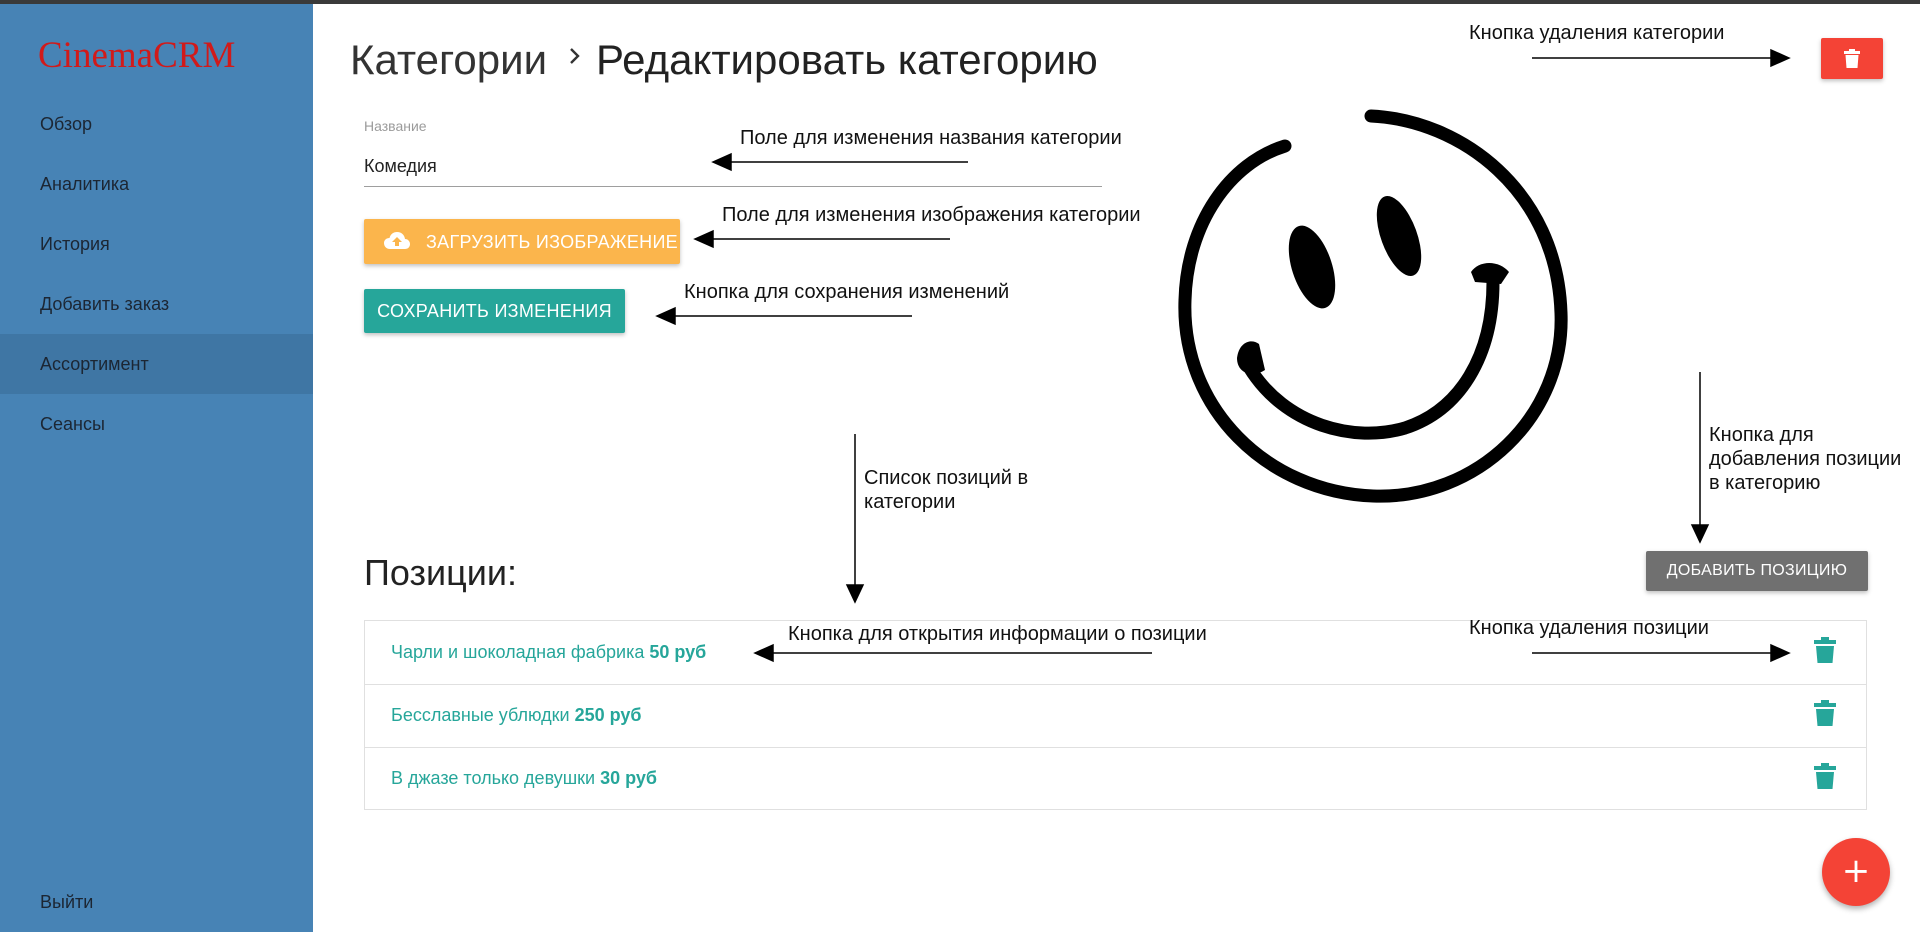 The height and width of the screenshot is (932, 1920). What do you see at coordinates (1373, 306) in the screenshot?
I see `category-image` at bounding box center [1373, 306].